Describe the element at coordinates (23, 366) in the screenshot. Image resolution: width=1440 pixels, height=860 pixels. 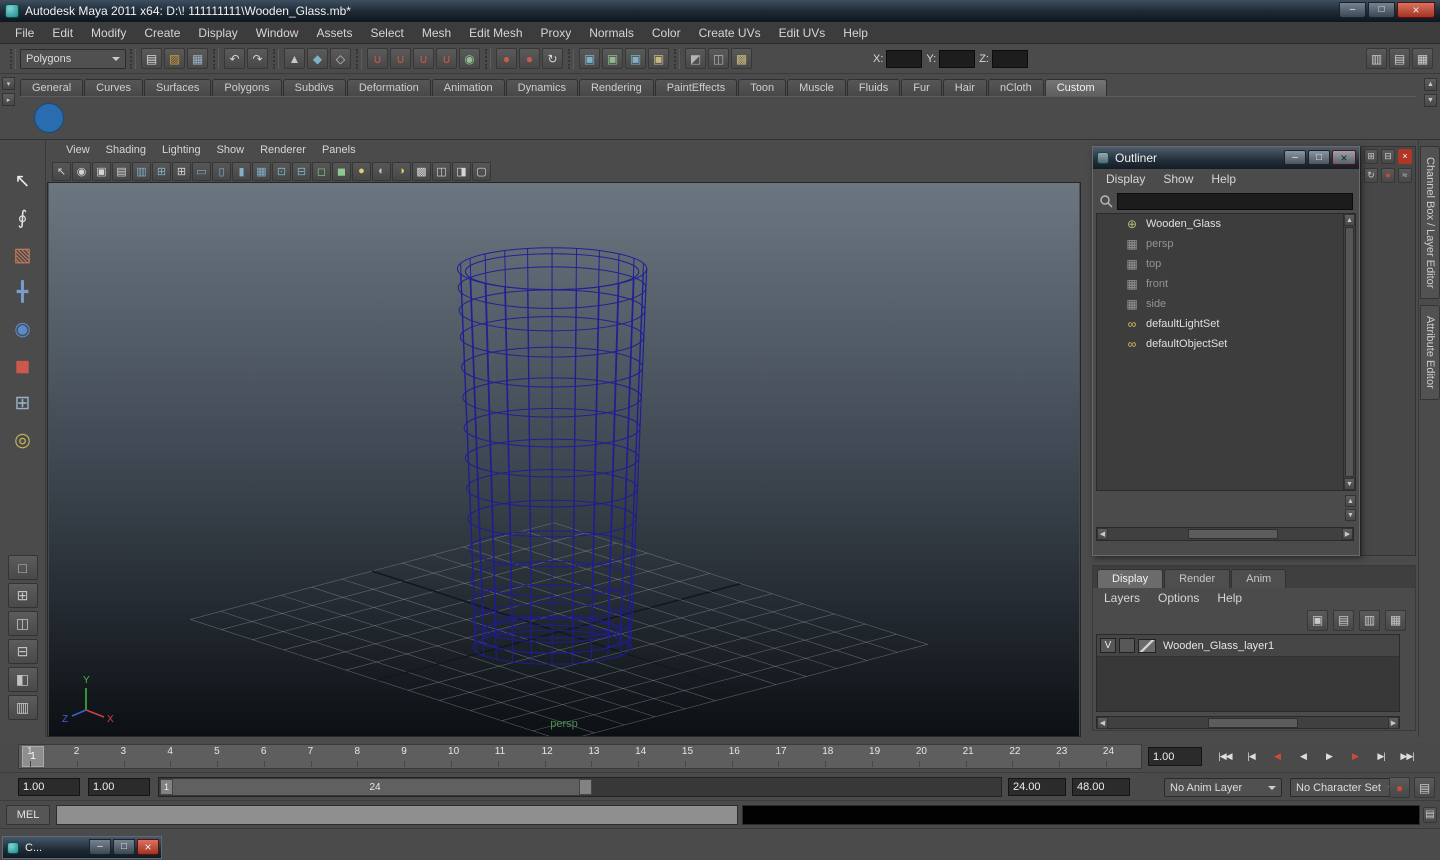
I see `scale-tool-icon: ◼` at that location.